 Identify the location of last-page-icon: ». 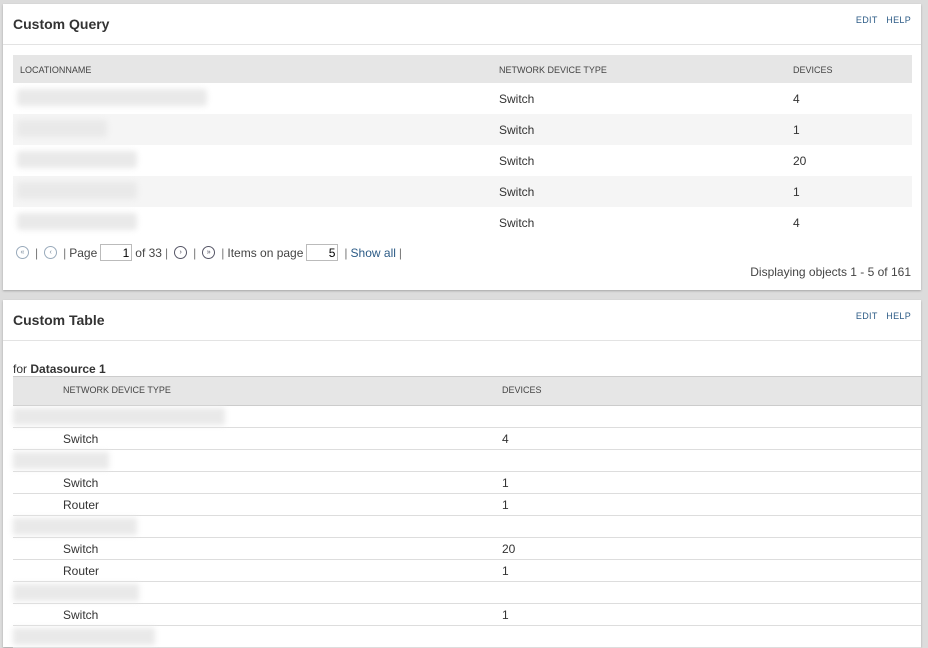
(209, 252).